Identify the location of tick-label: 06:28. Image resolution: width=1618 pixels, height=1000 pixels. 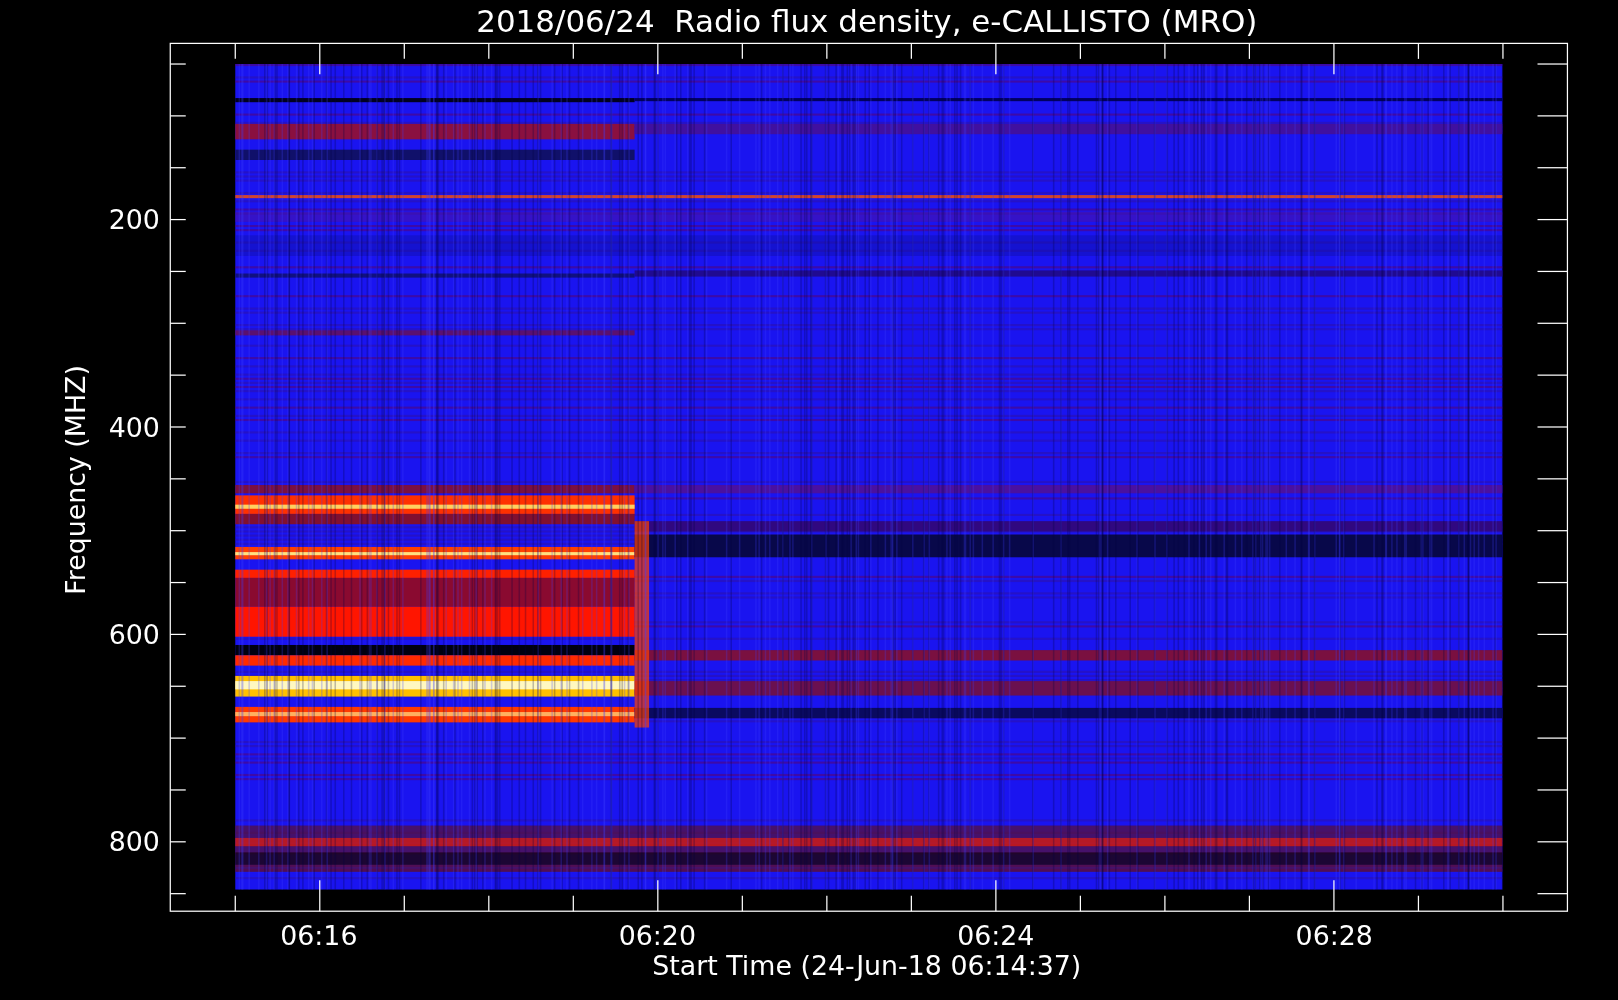
(1334, 936).